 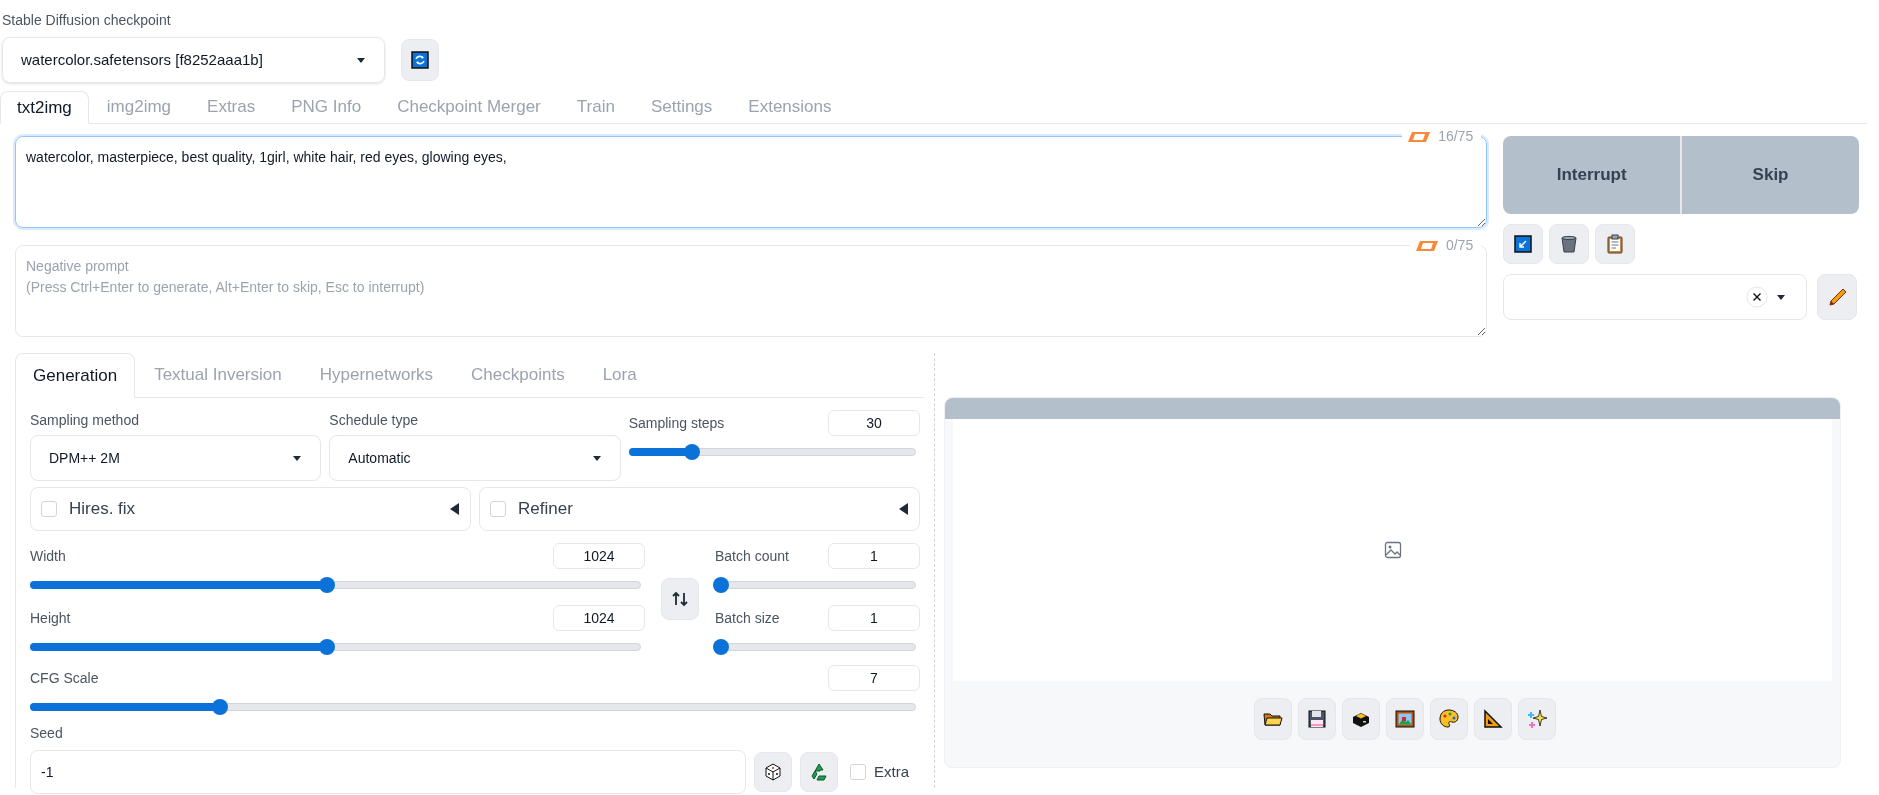 I want to click on dice-button, so click(x=773, y=772).